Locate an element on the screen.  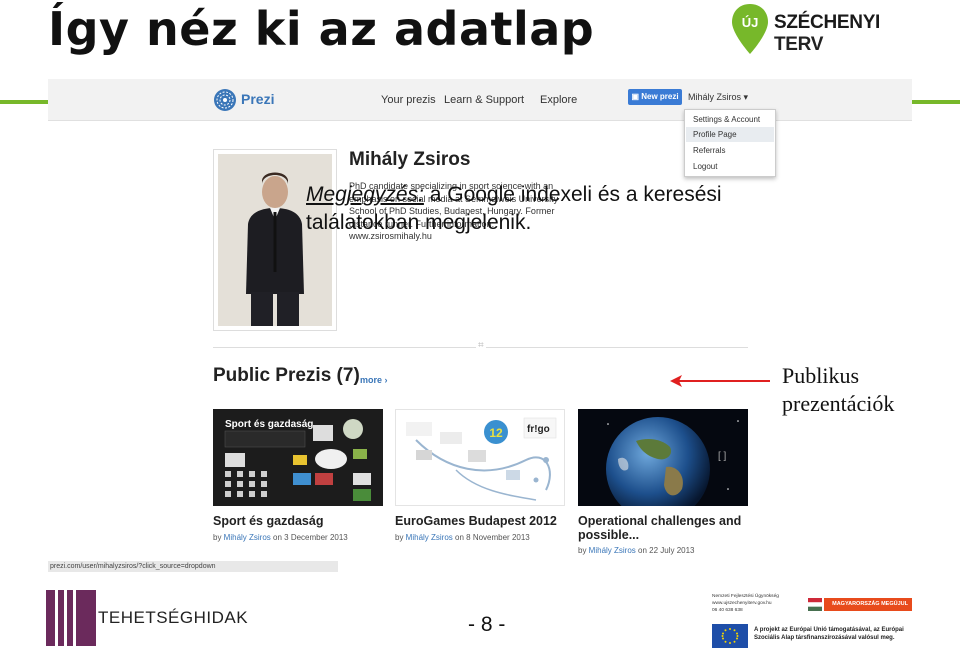
dropdown-referrals: Referrals is located at coordinates (709, 150).